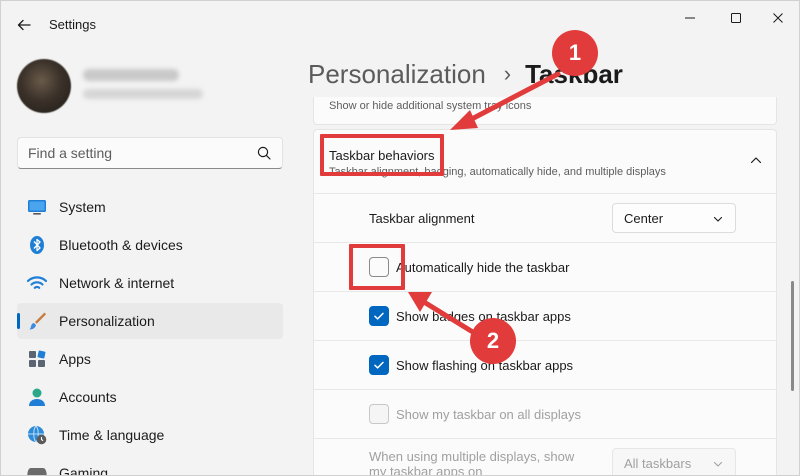 This screenshot has height=476, width=800. Describe the element at coordinates (136, 153) in the screenshot. I see `search-input` at that location.